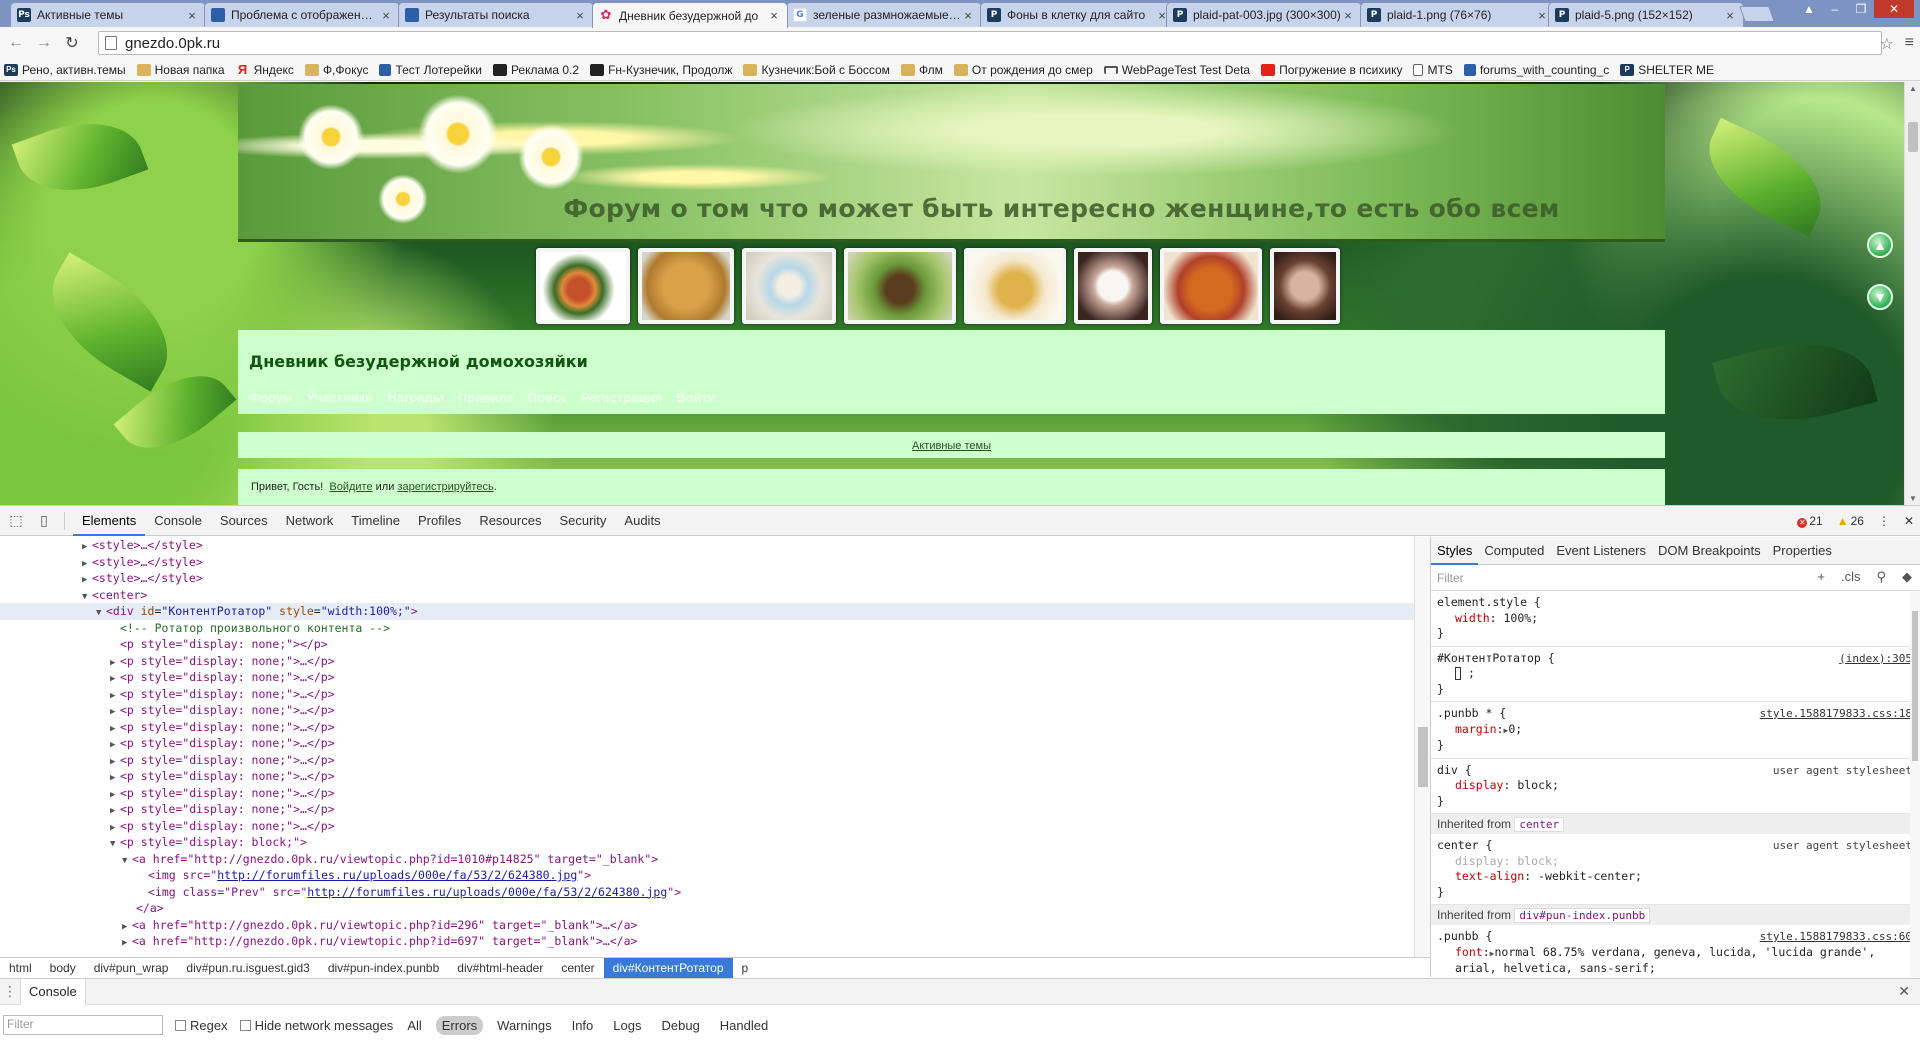  Describe the element at coordinates (1851, 577) in the screenshot. I see `cls-toggle: .cls` at that location.